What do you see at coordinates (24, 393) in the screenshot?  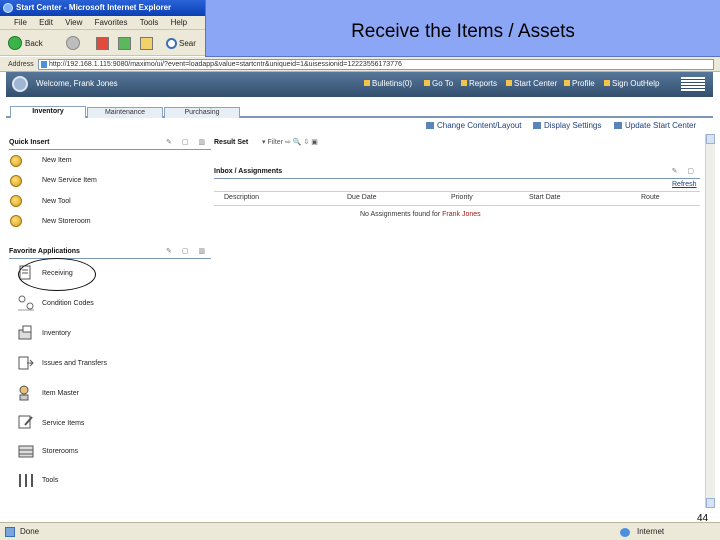 I see `item-master-icon` at bounding box center [24, 393].